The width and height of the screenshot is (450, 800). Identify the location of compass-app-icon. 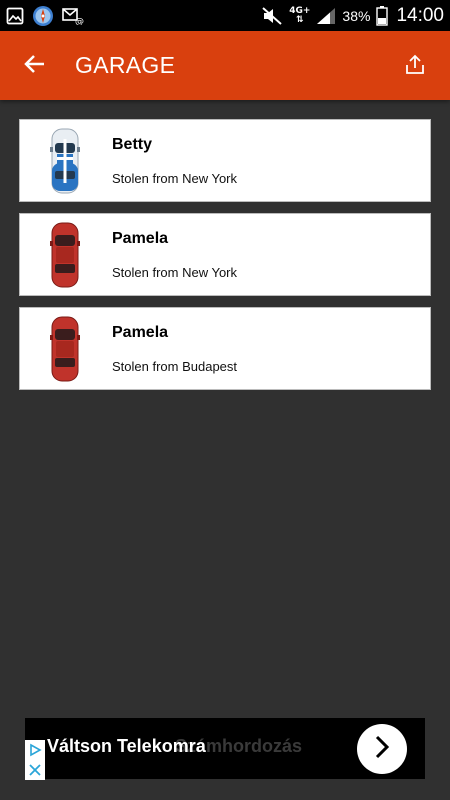
(43, 16).